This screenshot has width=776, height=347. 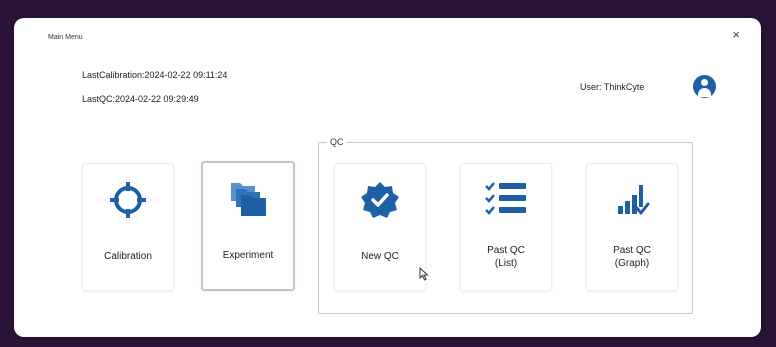 What do you see at coordinates (65, 37) in the screenshot?
I see `window-title: Main Menu` at bounding box center [65, 37].